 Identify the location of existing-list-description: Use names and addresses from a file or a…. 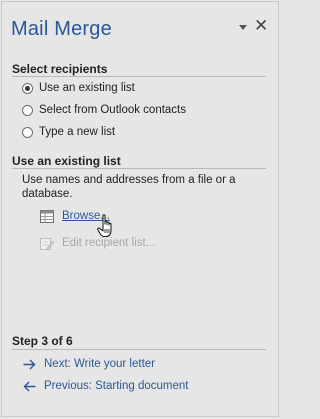
(129, 187).